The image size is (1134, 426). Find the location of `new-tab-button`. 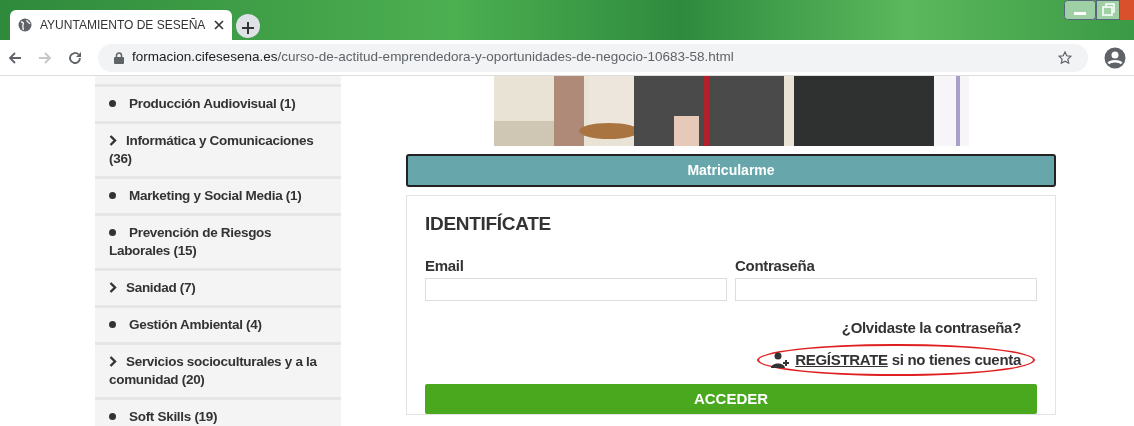

new-tab-button is located at coordinates (248, 26).